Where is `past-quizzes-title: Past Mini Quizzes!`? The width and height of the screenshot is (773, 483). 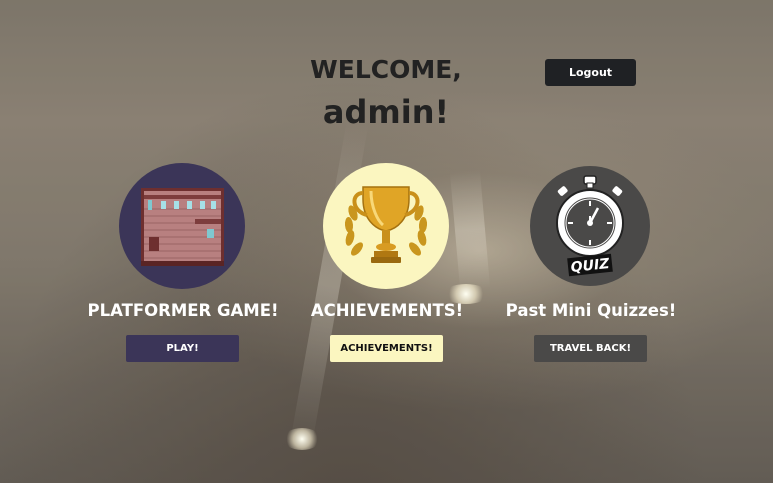
past-quizzes-title: Past Mini Quizzes! is located at coordinates (591, 310).